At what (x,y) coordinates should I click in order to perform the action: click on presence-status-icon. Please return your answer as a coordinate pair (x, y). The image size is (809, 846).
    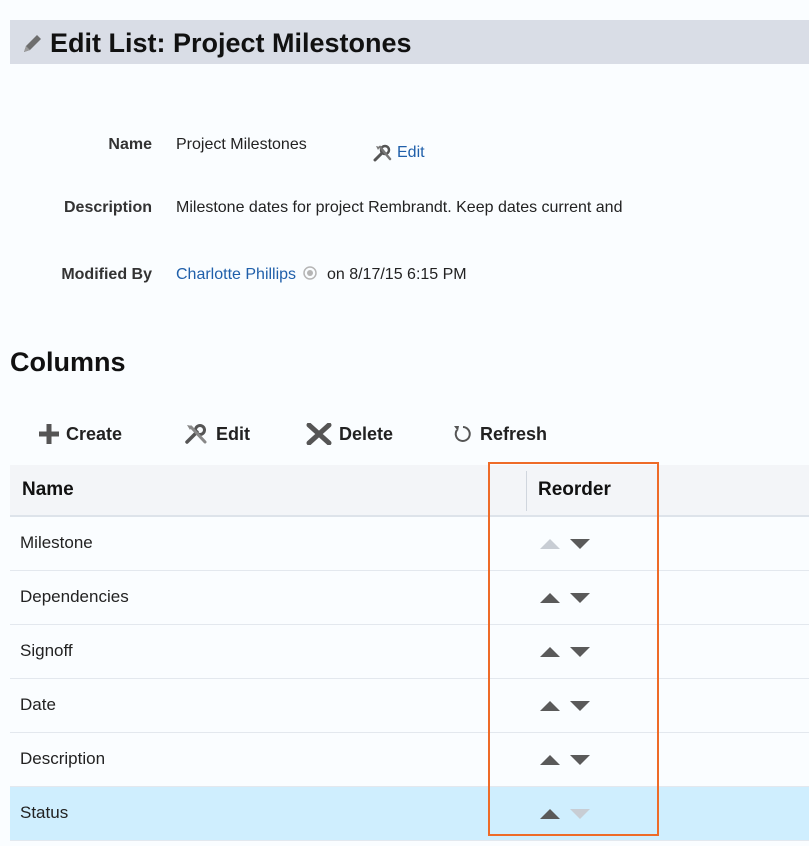
    Looking at the image, I should click on (309, 273).